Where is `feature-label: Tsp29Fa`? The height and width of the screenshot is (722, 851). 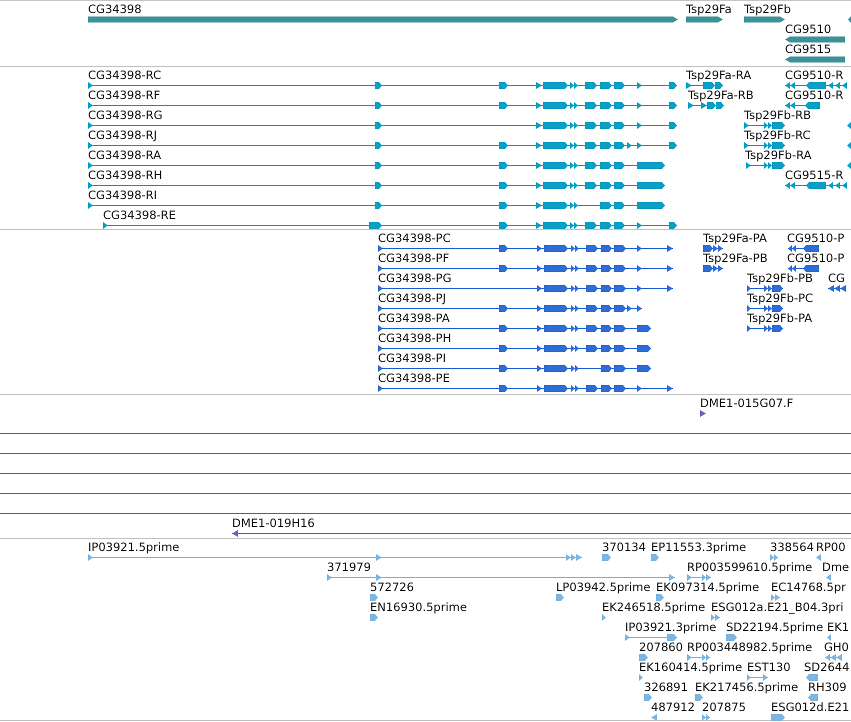 feature-label: Tsp29Fa is located at coordinates (709, 9).